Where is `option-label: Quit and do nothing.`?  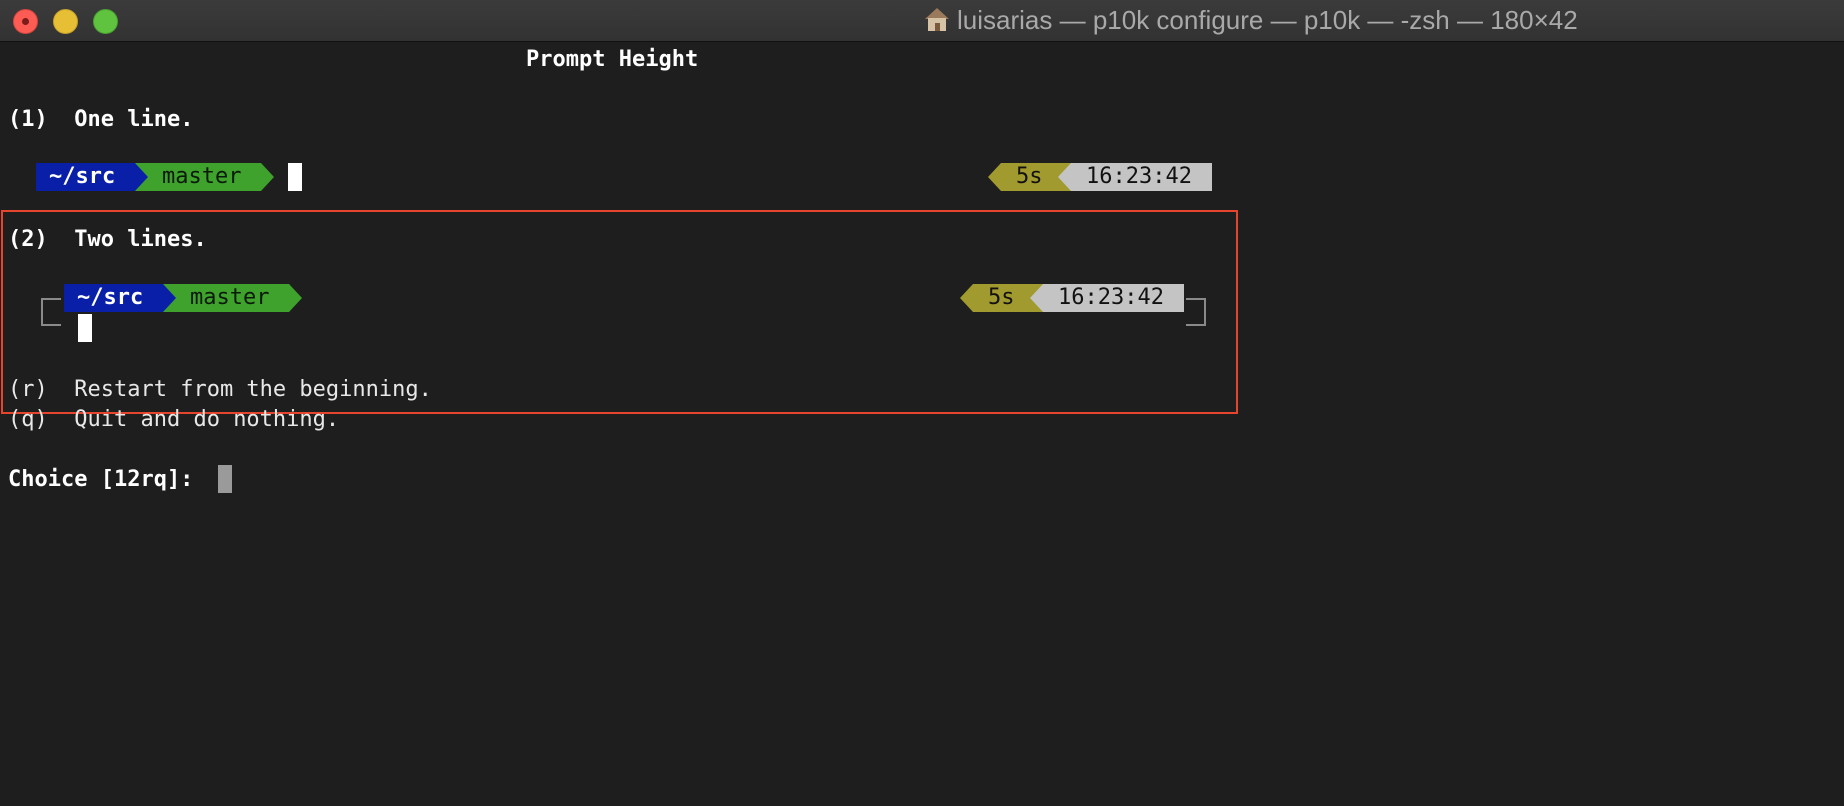 option-label: Quit and do nothing. is located at coordinates (207, 419).